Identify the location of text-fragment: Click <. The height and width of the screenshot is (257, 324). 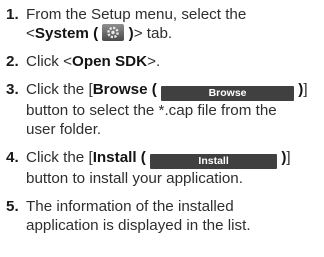
(49, 61).